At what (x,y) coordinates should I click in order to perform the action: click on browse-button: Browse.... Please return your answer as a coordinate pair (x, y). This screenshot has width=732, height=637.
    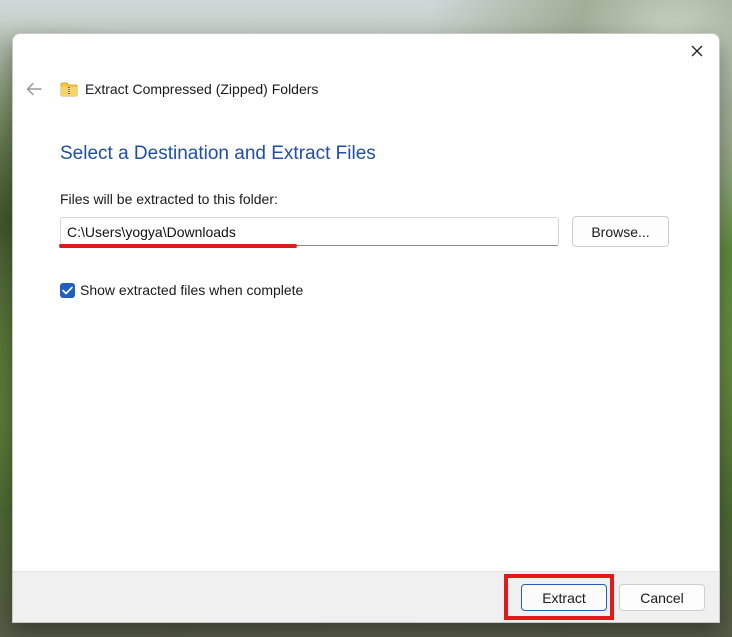
    Looking at the image, I should click on (620, 231).